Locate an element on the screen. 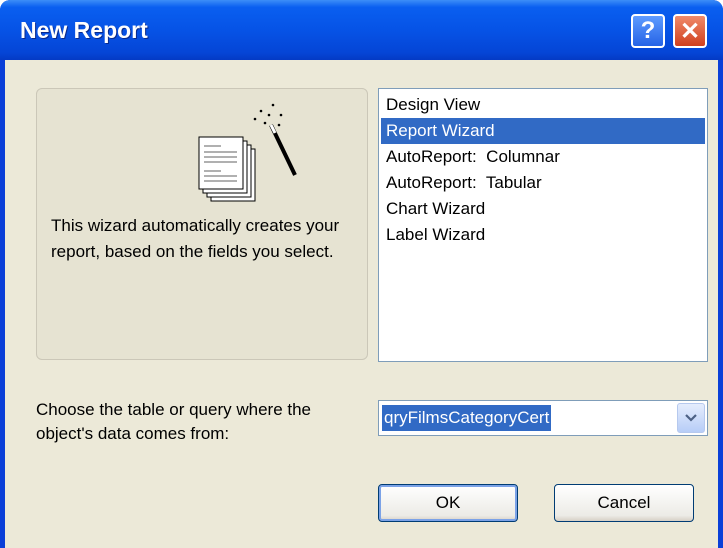 Image resolution: width=723 pixels, height=548 pixels. chevron-down-icon is located at coordinates (691, 418).